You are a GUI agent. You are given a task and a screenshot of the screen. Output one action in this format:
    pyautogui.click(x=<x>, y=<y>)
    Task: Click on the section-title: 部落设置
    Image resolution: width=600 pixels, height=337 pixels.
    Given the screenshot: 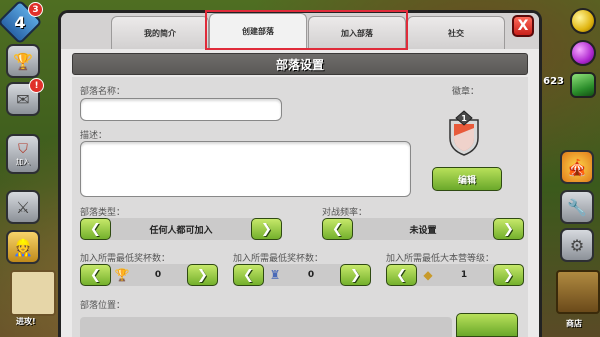 What is the action you would take?
    pyautogui.click(x=300, y=64)
    